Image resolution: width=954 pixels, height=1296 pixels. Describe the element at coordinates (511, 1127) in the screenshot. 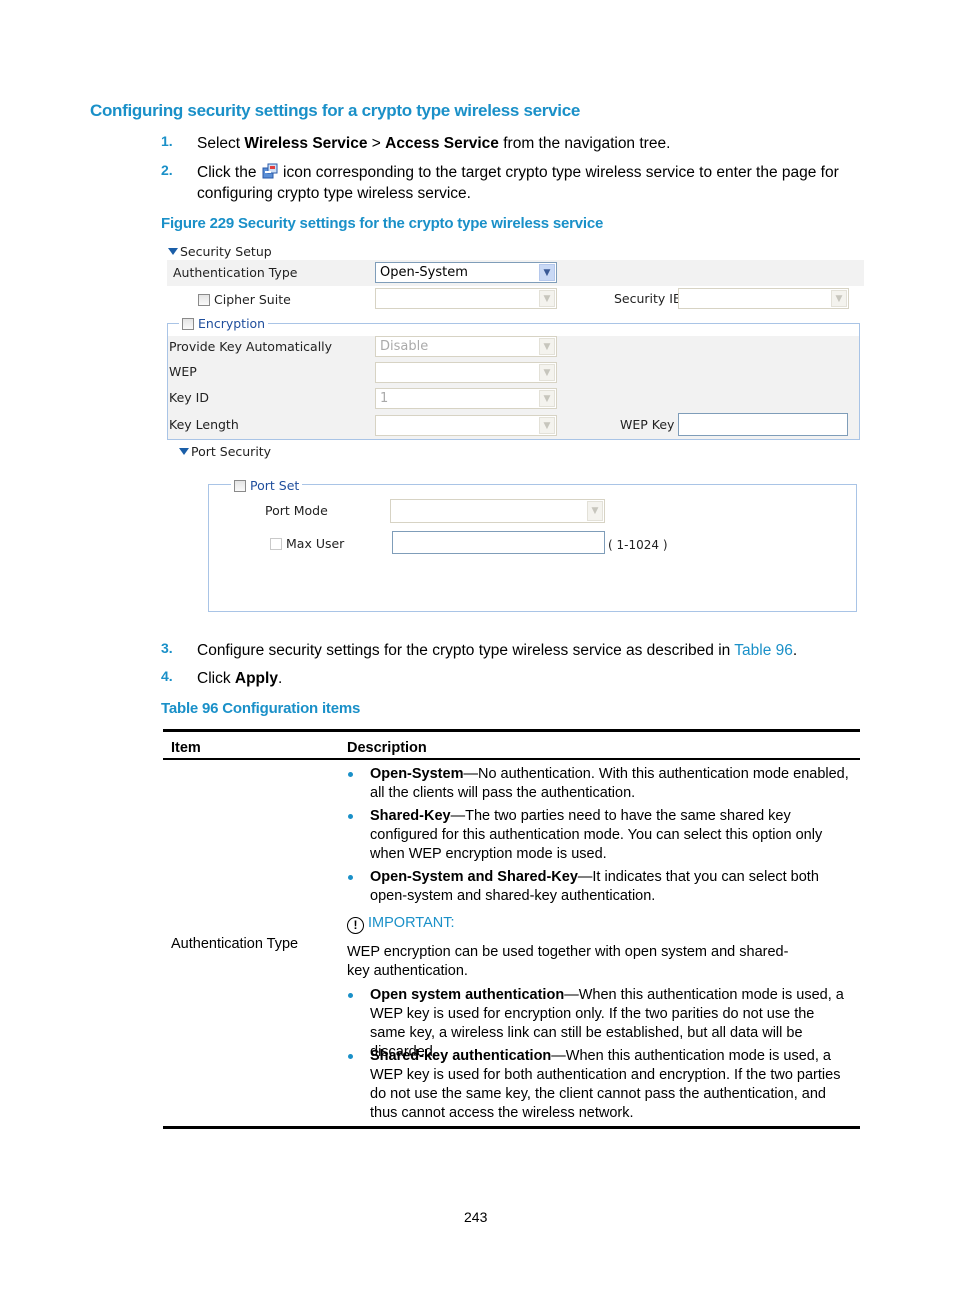

I see `table-bottom-rule` at that location.